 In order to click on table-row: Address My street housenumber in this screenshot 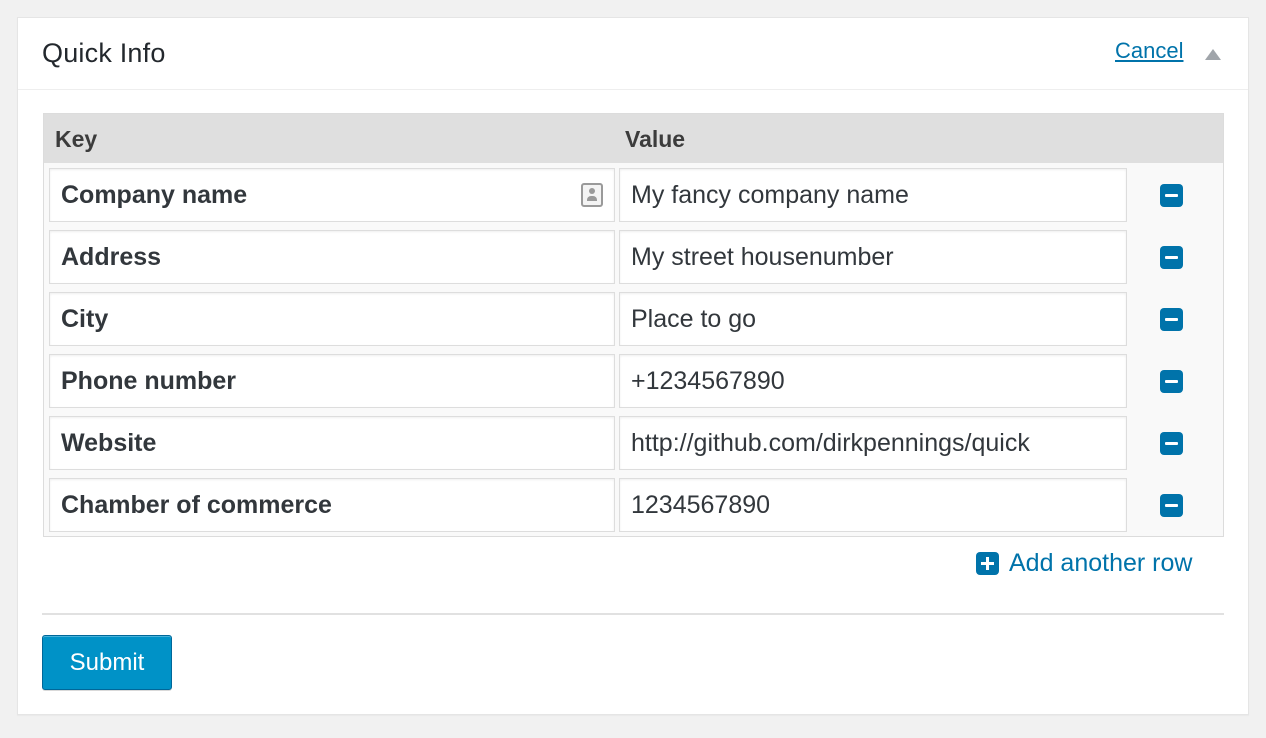, I will do `click(633, 257)`.